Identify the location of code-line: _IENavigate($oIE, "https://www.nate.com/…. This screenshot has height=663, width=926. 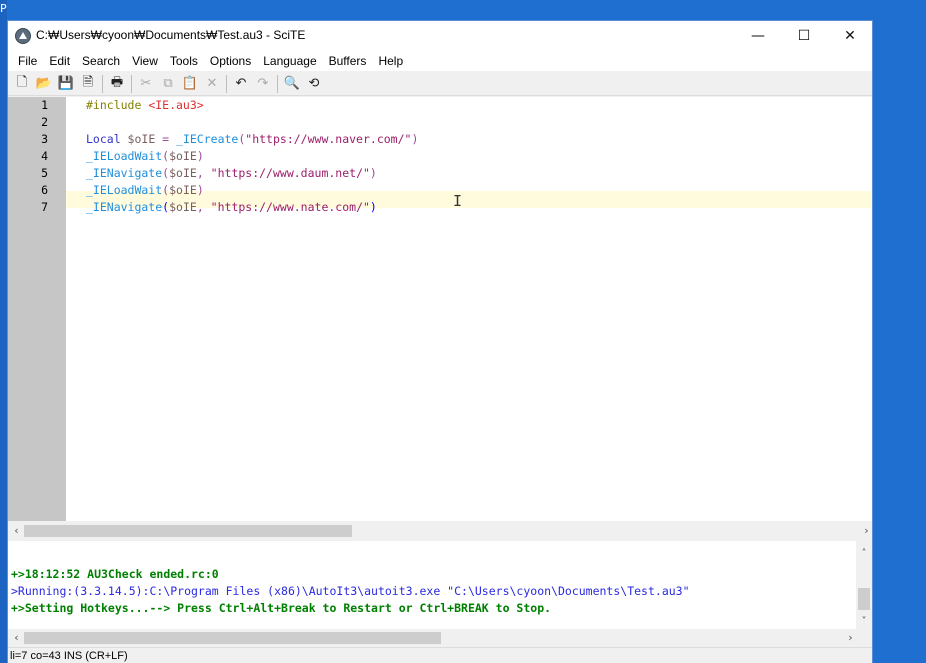
(231, 207).